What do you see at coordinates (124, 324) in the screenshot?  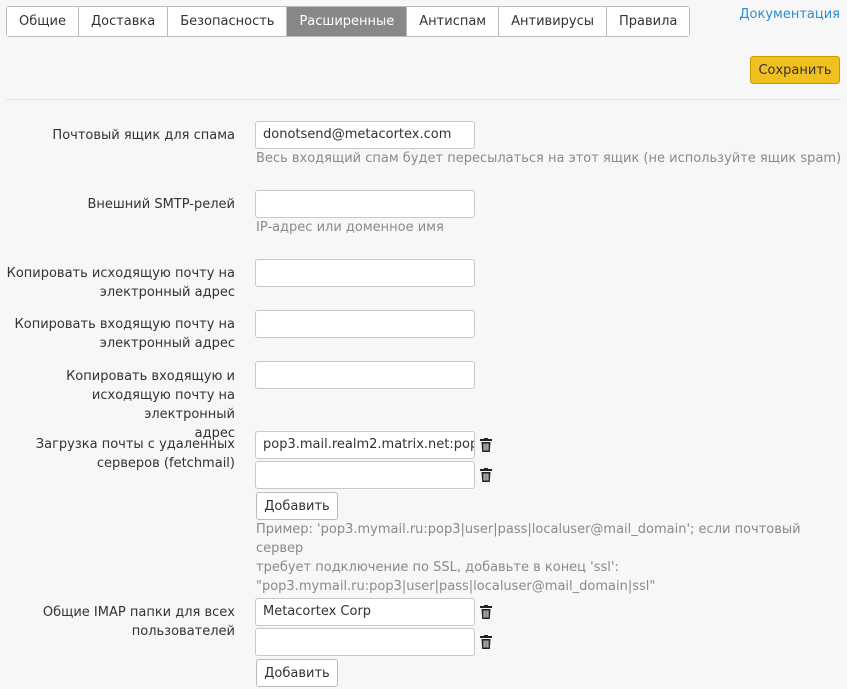 I see `copy-incoming-label-line1: Копировать входящую почту на` at bounding box center [124, 324].